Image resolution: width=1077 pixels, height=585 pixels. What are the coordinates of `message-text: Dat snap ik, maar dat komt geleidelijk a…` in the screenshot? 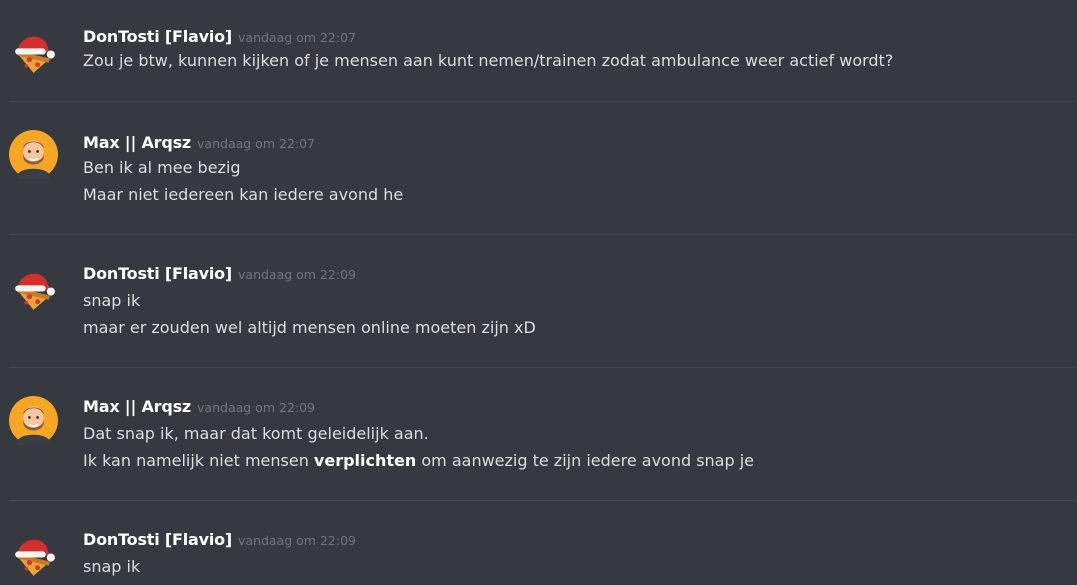 It's located at (256, 433).